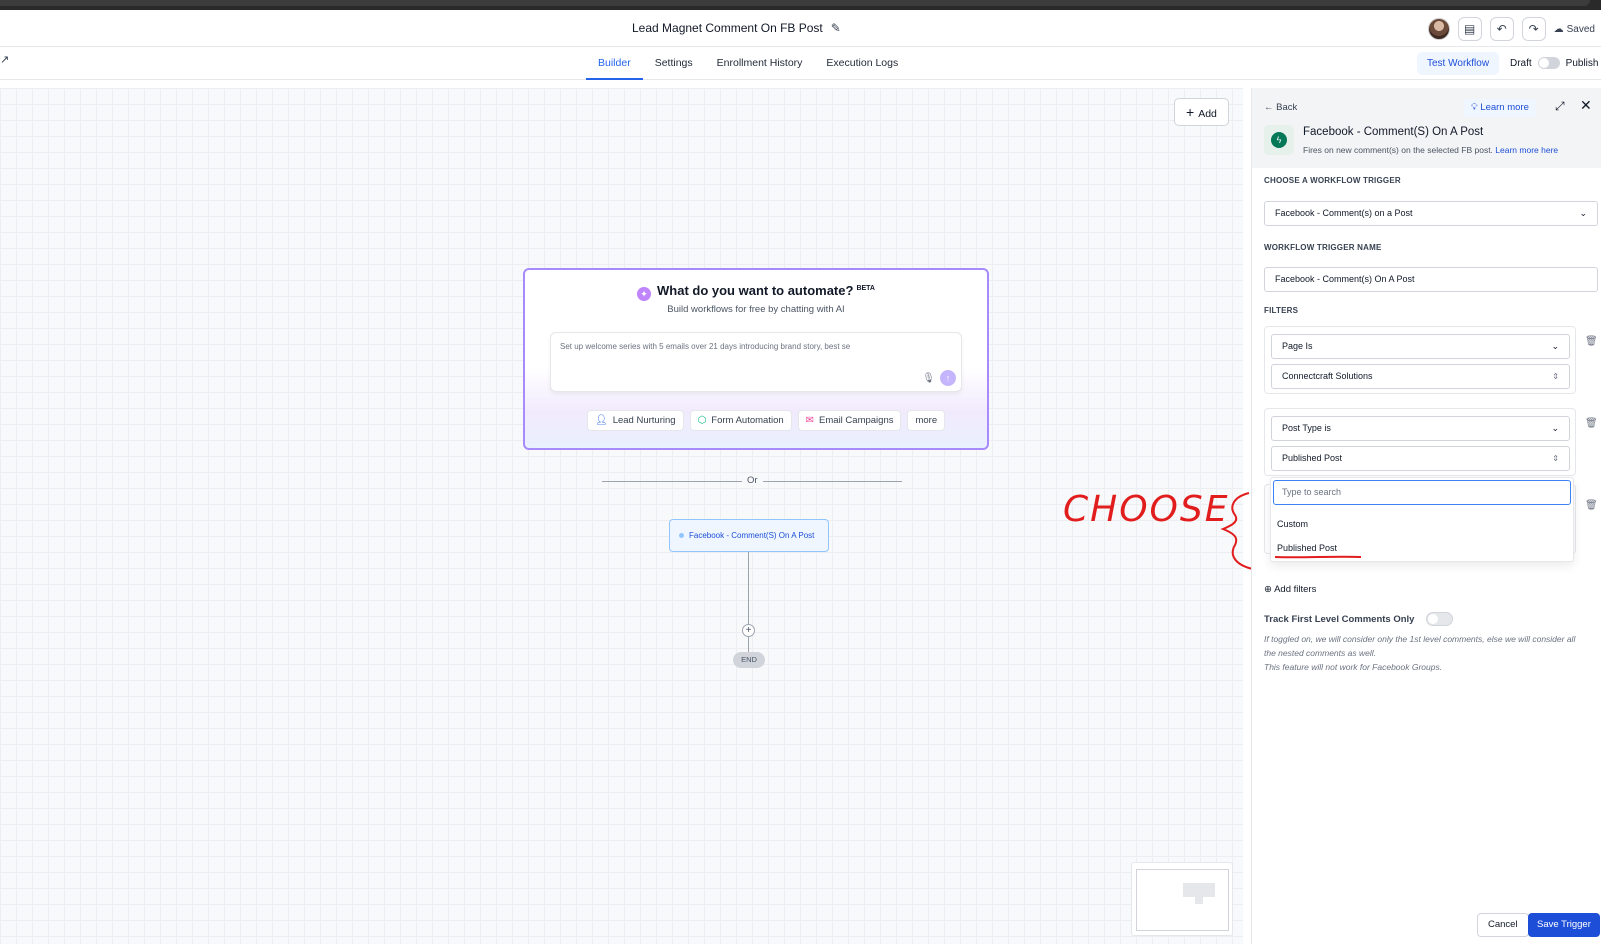 The height and width of the screenshot is (944, 1601). I want to click on cloud-icon: ☁, so click(1558, 29).